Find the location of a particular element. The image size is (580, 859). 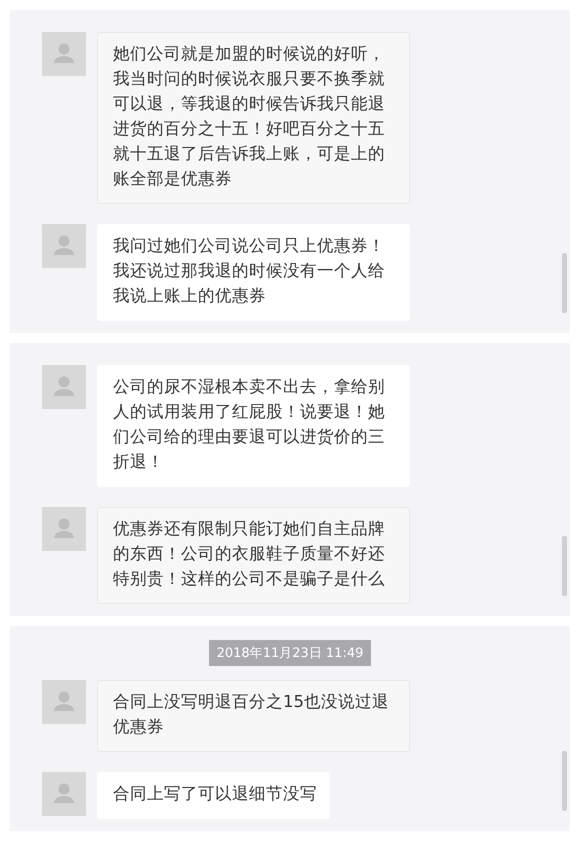

message-bubble: 合同上没写明退百分之15也没说过退优惠券 is located at coordinates (253, 716).